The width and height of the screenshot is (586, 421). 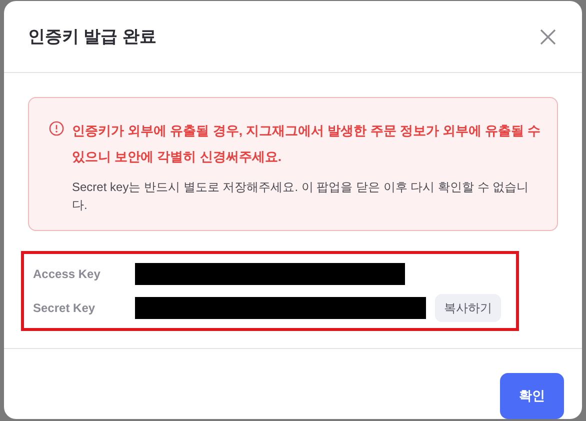 What do you see at coordinates (92, 37) in the screenshot?
I see `dialog-title: 인증키 발급 완료` at bounding box center [92, 37].